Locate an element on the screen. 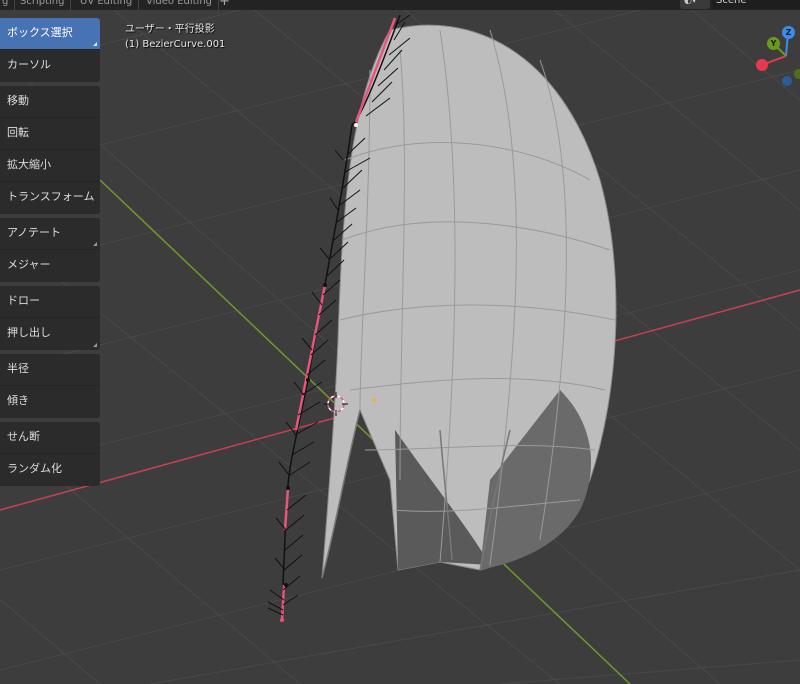 The image size is (800, 684). toolbar-group-deform: せん断 ランダム化 is located at coordinates (50, 454).